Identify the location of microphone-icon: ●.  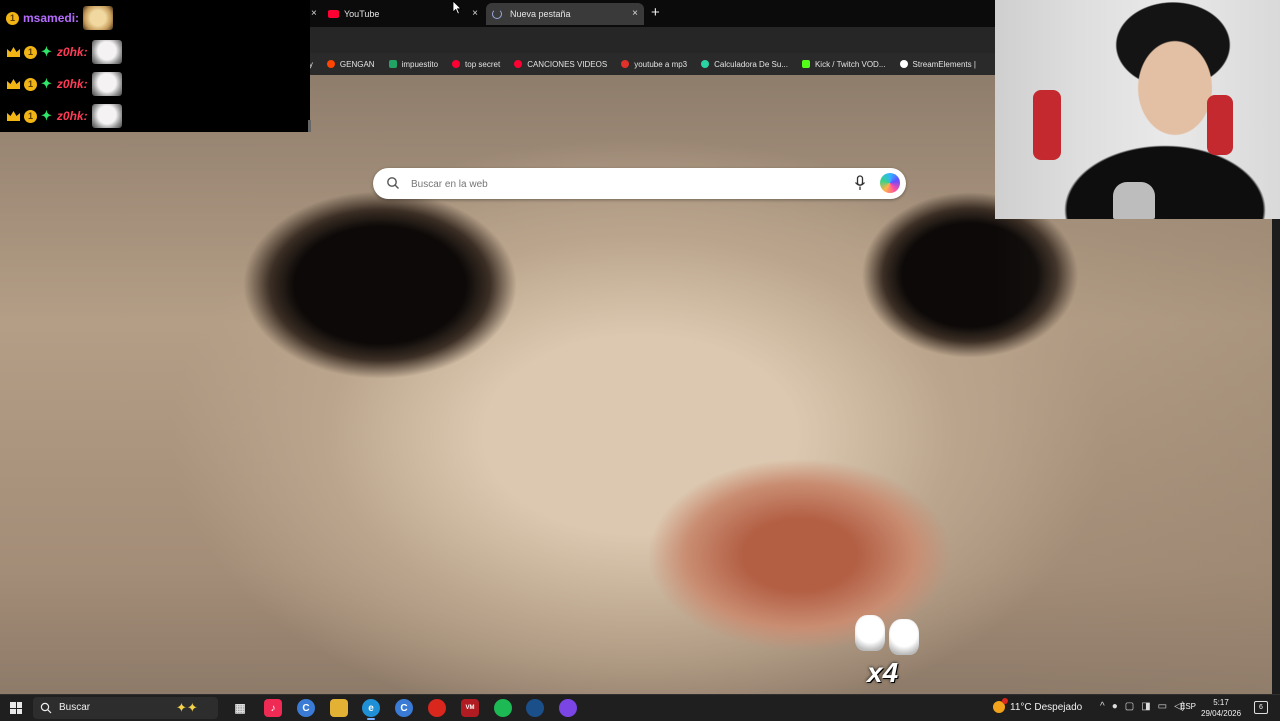
(1115, 706).